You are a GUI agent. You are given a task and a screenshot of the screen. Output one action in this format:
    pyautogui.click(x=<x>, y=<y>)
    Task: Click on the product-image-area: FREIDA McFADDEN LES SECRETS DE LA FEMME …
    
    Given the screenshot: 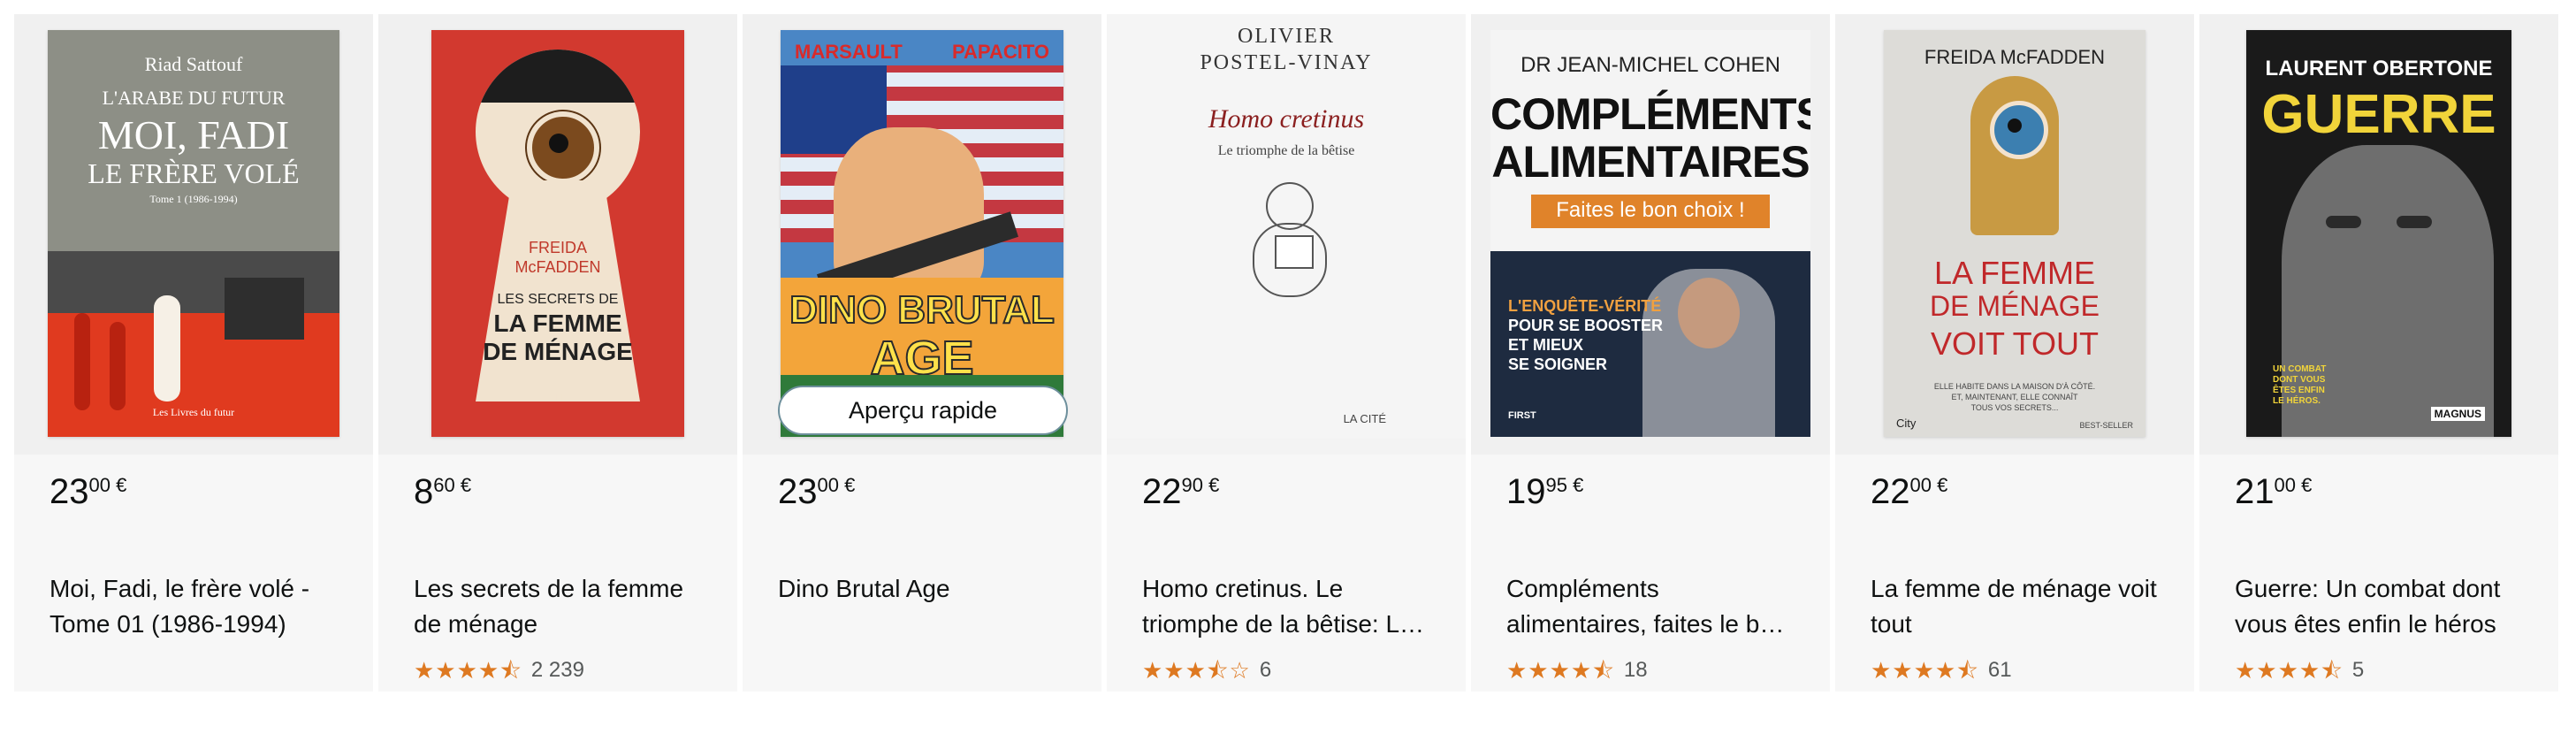 What is the action you would take?
    pyautogui.click(x=557, y=234)
    